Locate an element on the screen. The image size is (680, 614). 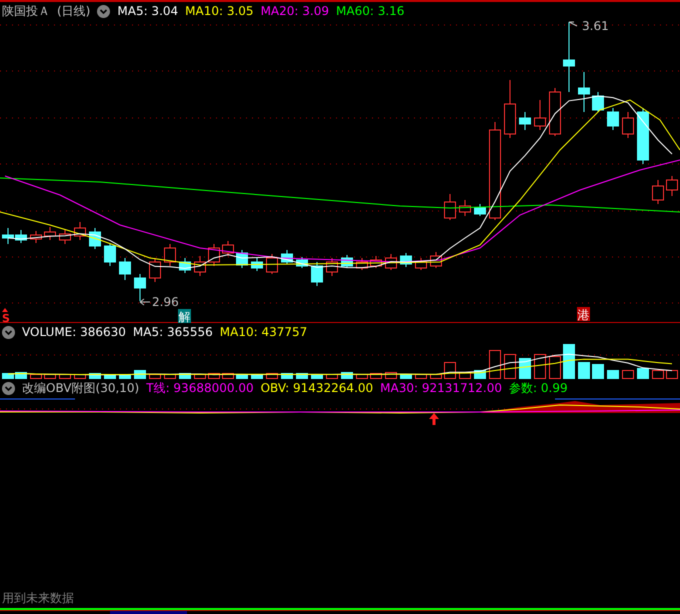
indicator-value: OBV: 91432264.00 is located at coordinates (317, 388).